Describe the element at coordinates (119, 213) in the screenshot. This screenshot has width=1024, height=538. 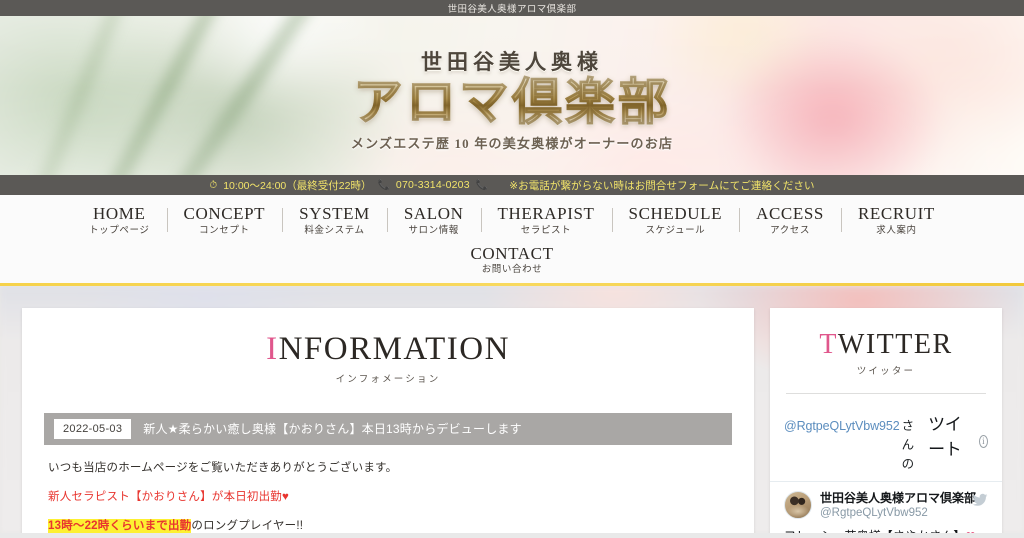
I see `nav-label-en: HOME` at that location.